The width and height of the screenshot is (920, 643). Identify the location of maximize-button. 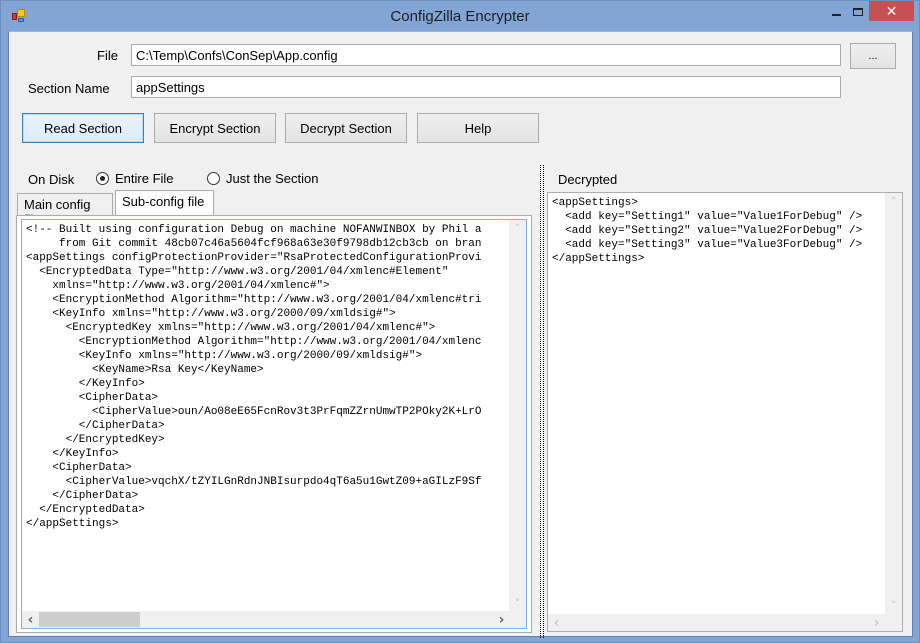
(858, 11).